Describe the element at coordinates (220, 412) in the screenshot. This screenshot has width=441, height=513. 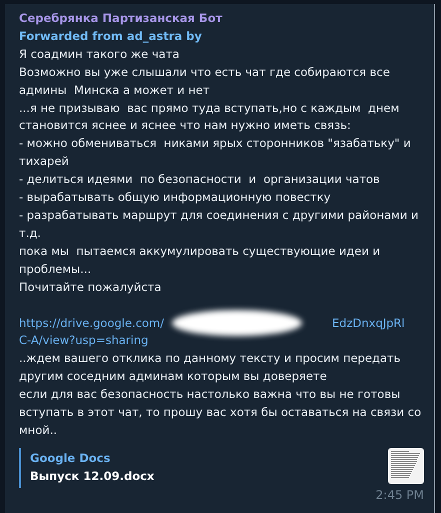
I see `message-text: если для вас безопасность настолько важна что вы не готовы вступать в этот чат, то прошу вас хотя бы оставаться на связи со мной..` at that location.